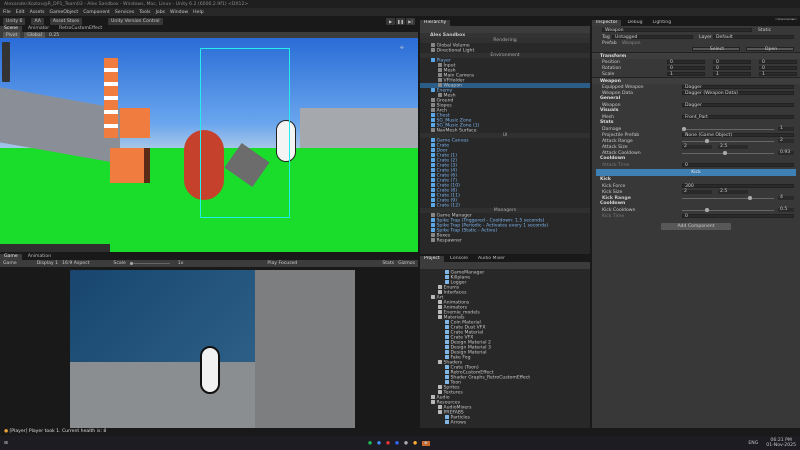  Describe the element at coordinates (432, 259) in the screenshot. I see `tab-project: Project` at that location.